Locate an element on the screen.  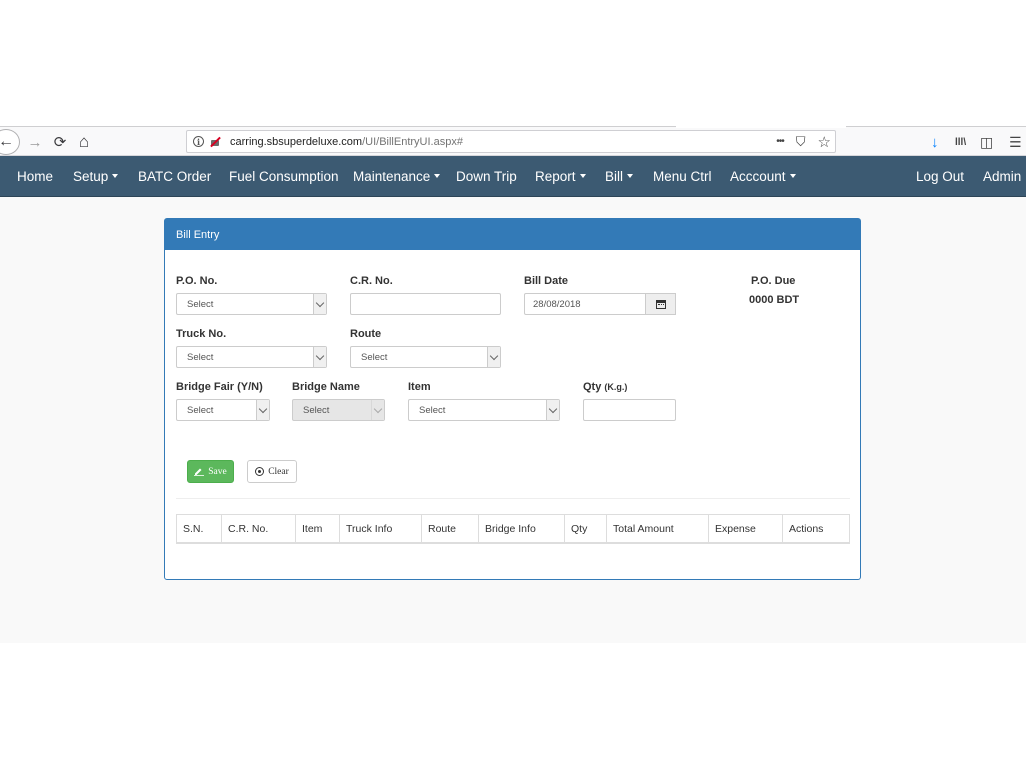
nav-account: Acccount is located at coordinates (763, 176).